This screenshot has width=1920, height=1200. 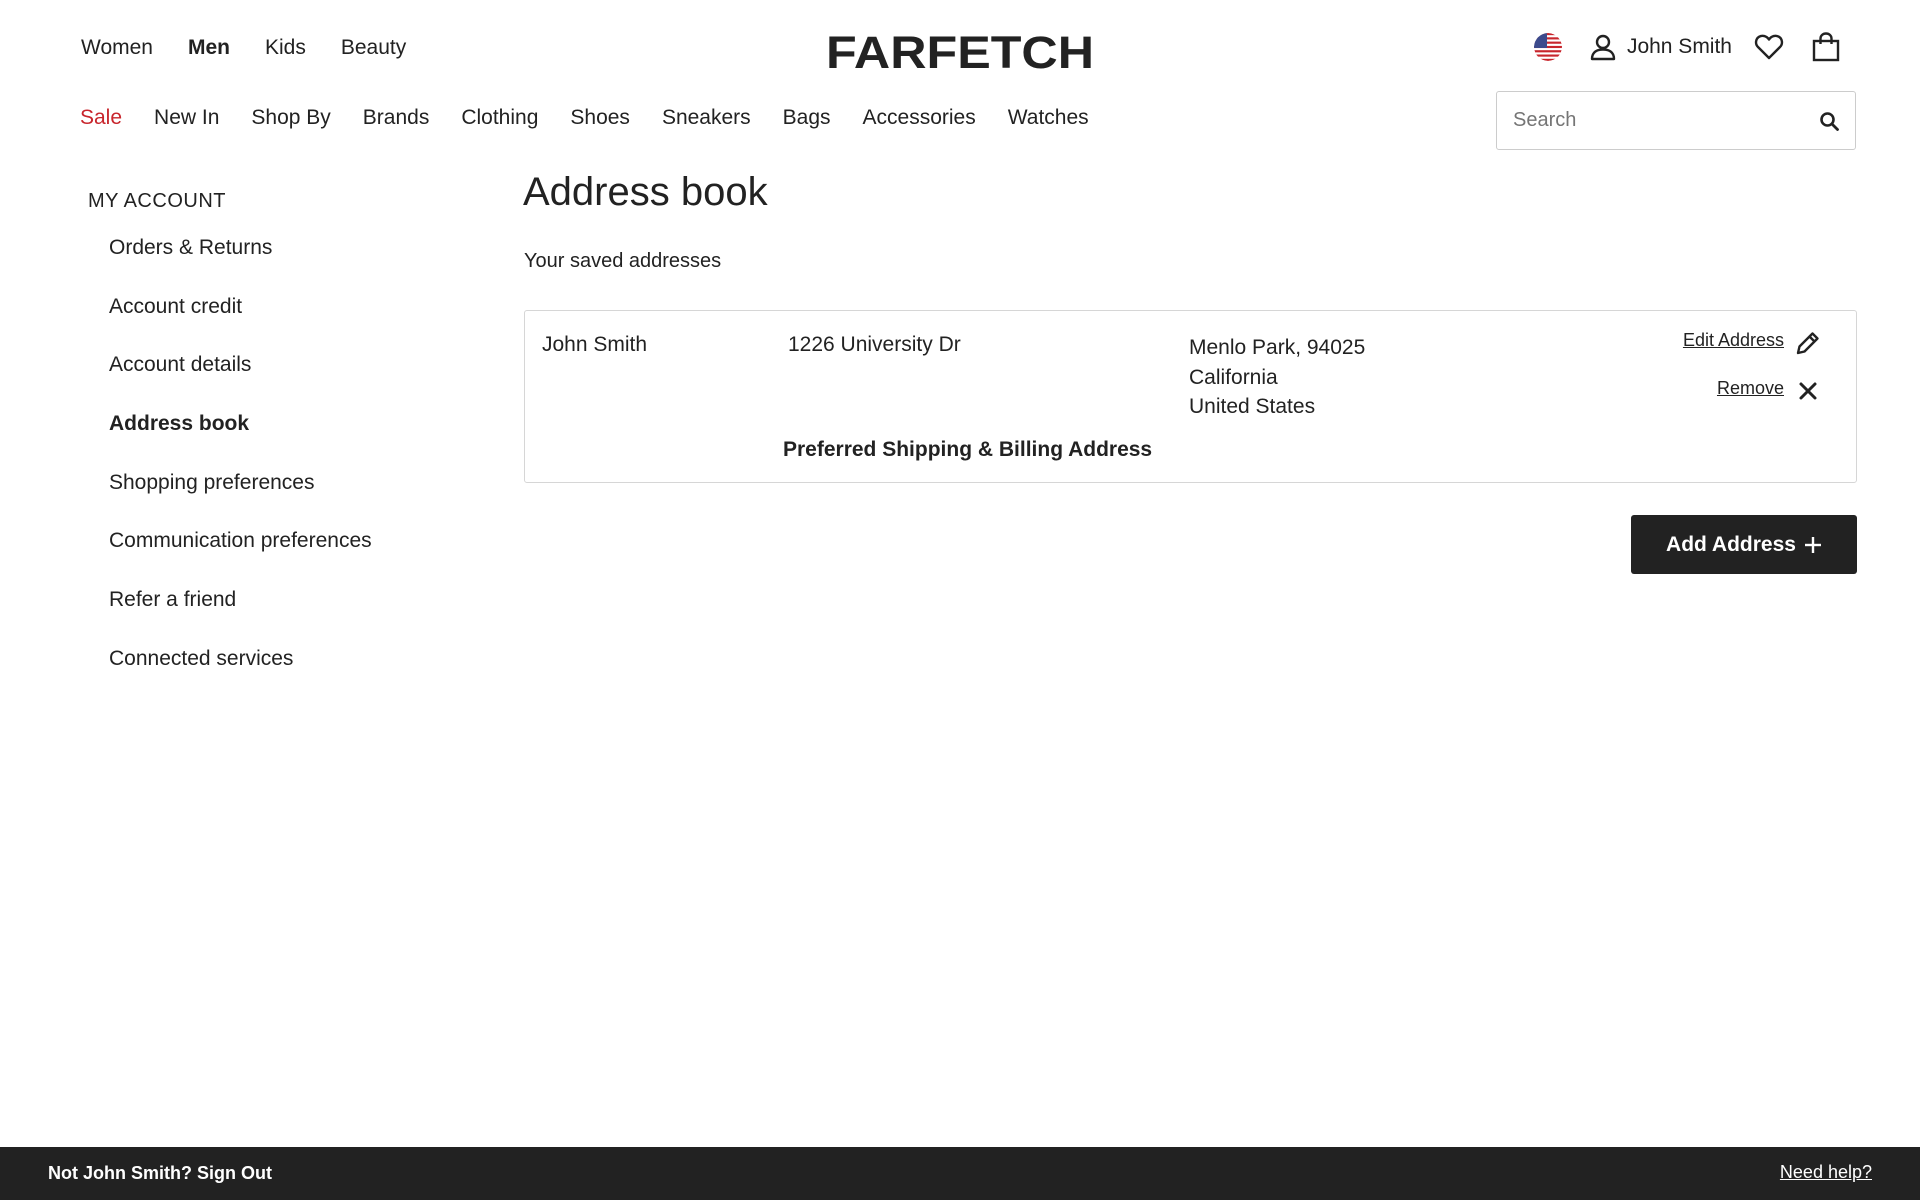 I want to click on heart-icon, so click(x=1769, y=47).